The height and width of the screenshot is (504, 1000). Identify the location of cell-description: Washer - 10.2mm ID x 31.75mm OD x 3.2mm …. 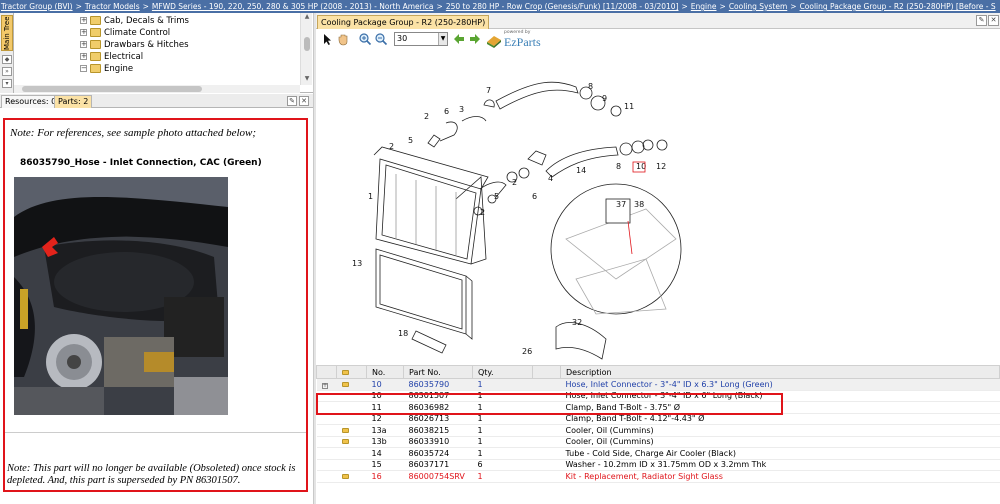
(780, 465).